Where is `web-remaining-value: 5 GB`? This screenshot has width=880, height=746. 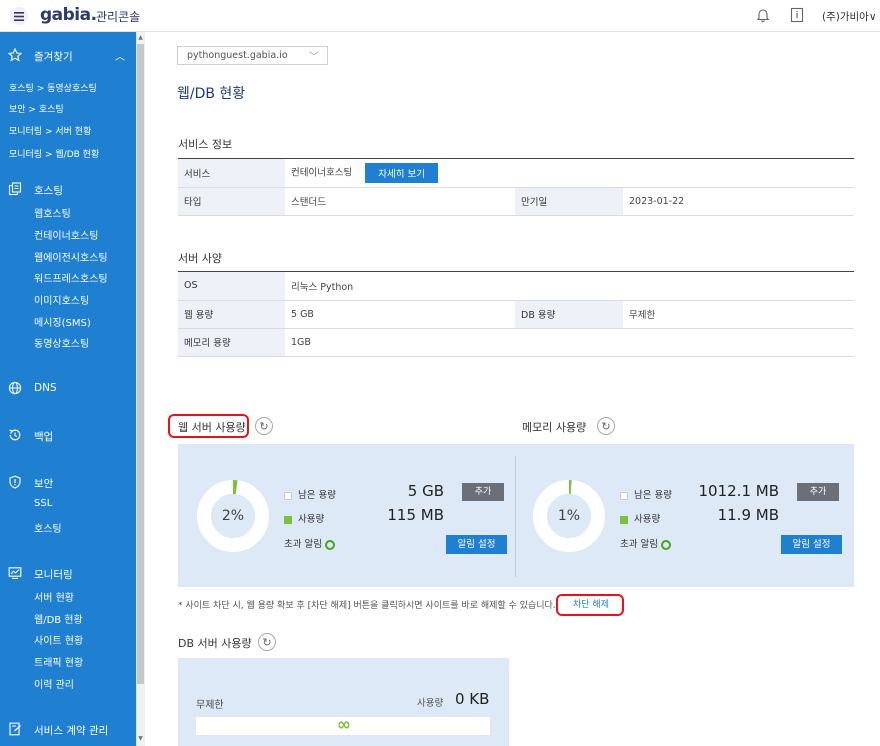
web-remaining-value: 5 GB is located at coordinates (425, 491).